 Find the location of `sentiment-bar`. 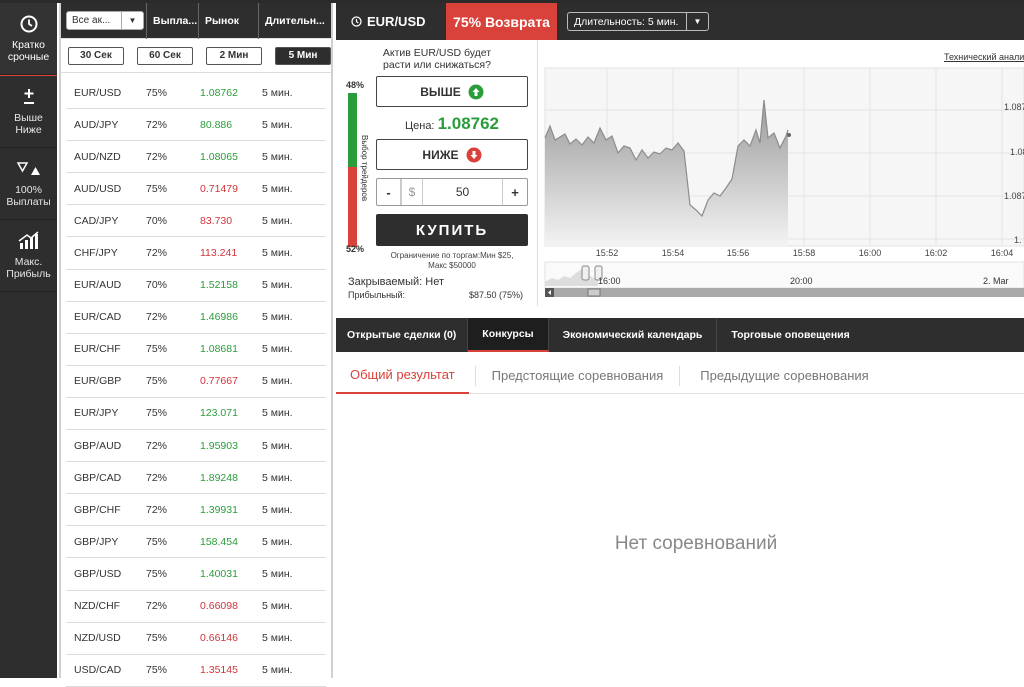

sentiment-bar is located at coordinates (352, 170).